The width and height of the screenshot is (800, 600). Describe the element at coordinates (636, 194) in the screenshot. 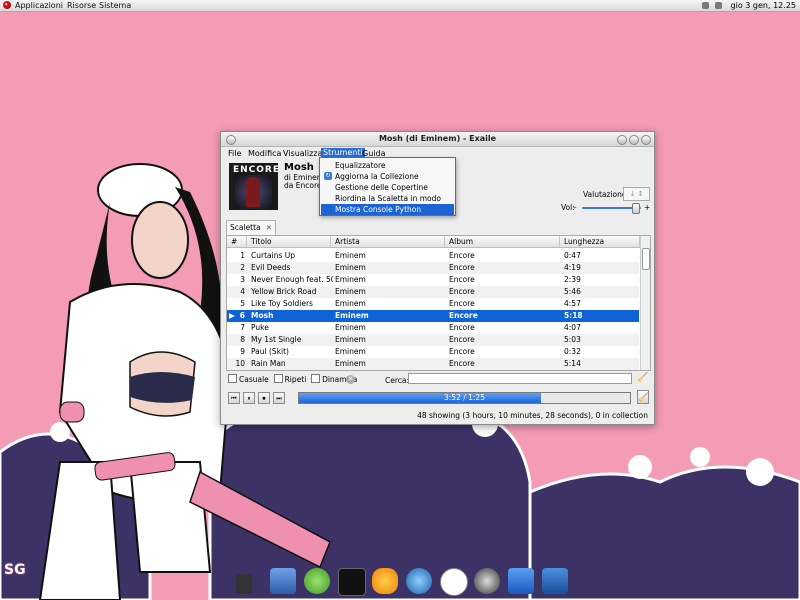

I see `rating-widget: ↓ ↕` at that location.